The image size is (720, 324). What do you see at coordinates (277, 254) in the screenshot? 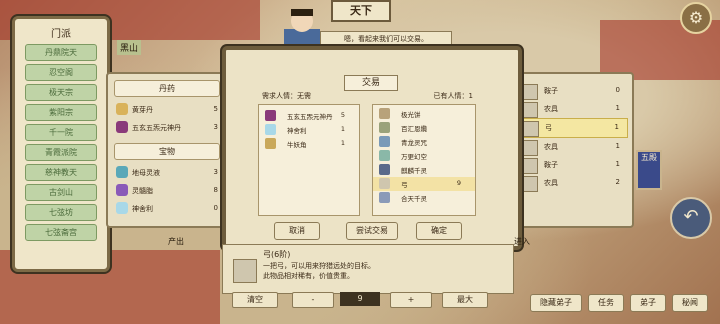
I see `item-info-title: 弓(6阶)` at bounding box center [277, 254].